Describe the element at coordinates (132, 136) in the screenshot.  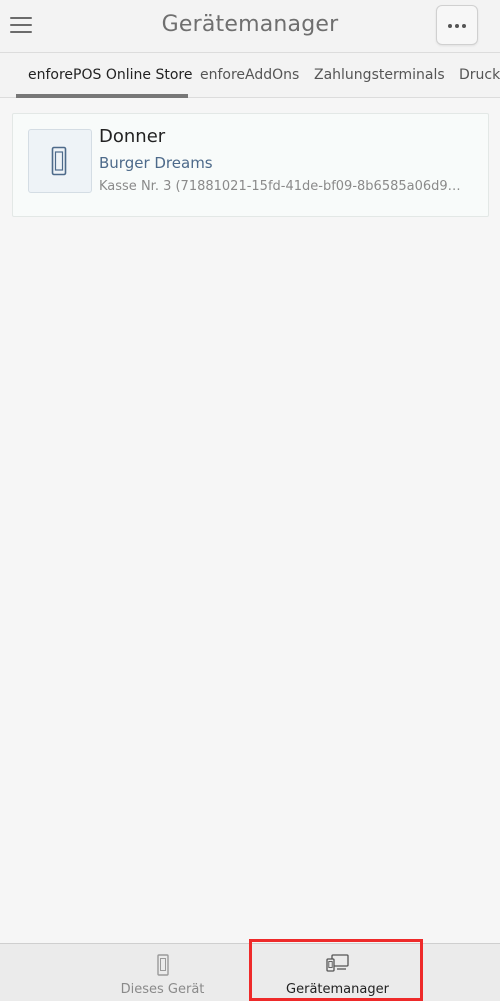
I see `device-name: Donner` at that location.